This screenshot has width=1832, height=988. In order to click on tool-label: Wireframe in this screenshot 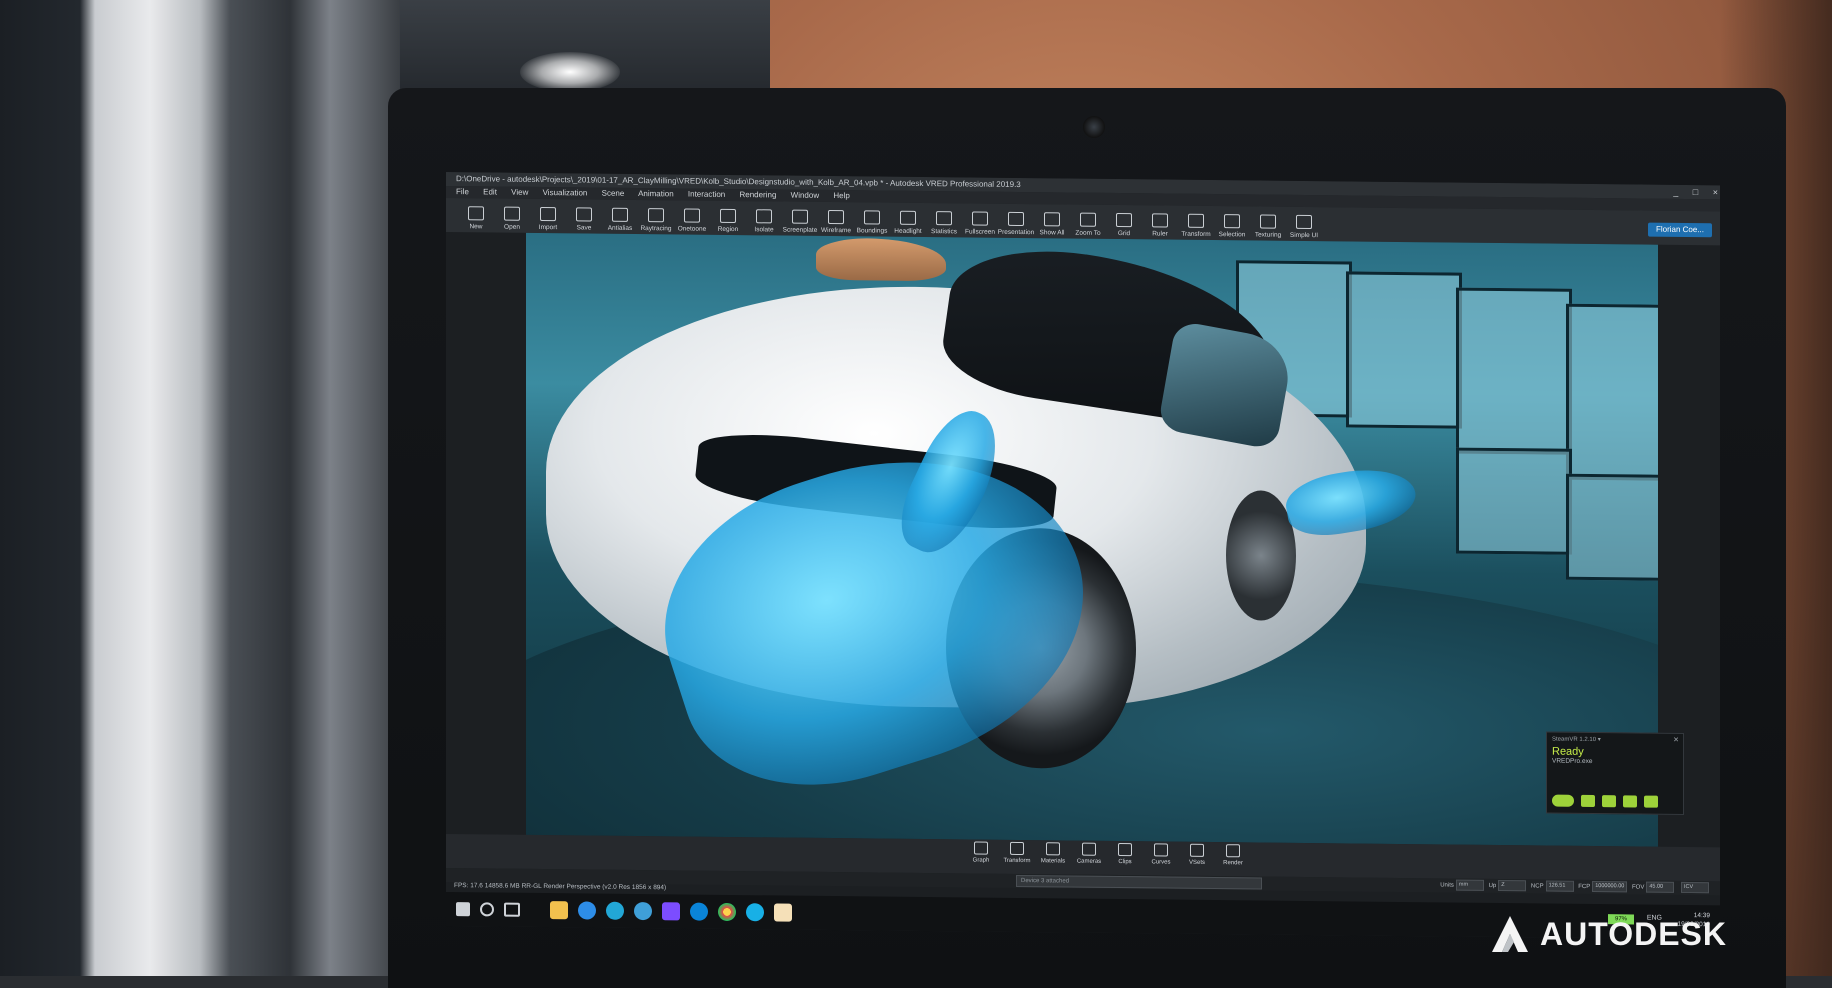, I will do `click(836, 230)`.